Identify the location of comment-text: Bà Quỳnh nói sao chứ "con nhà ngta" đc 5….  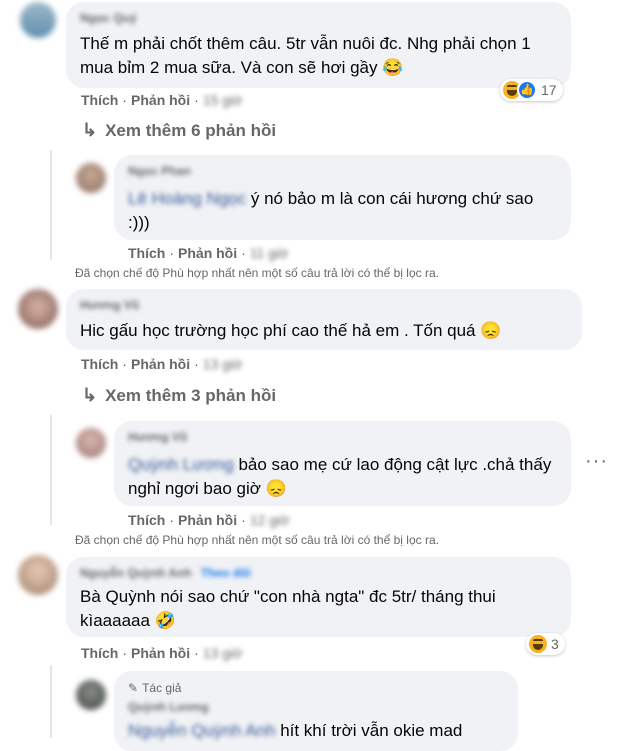
(288, 608).